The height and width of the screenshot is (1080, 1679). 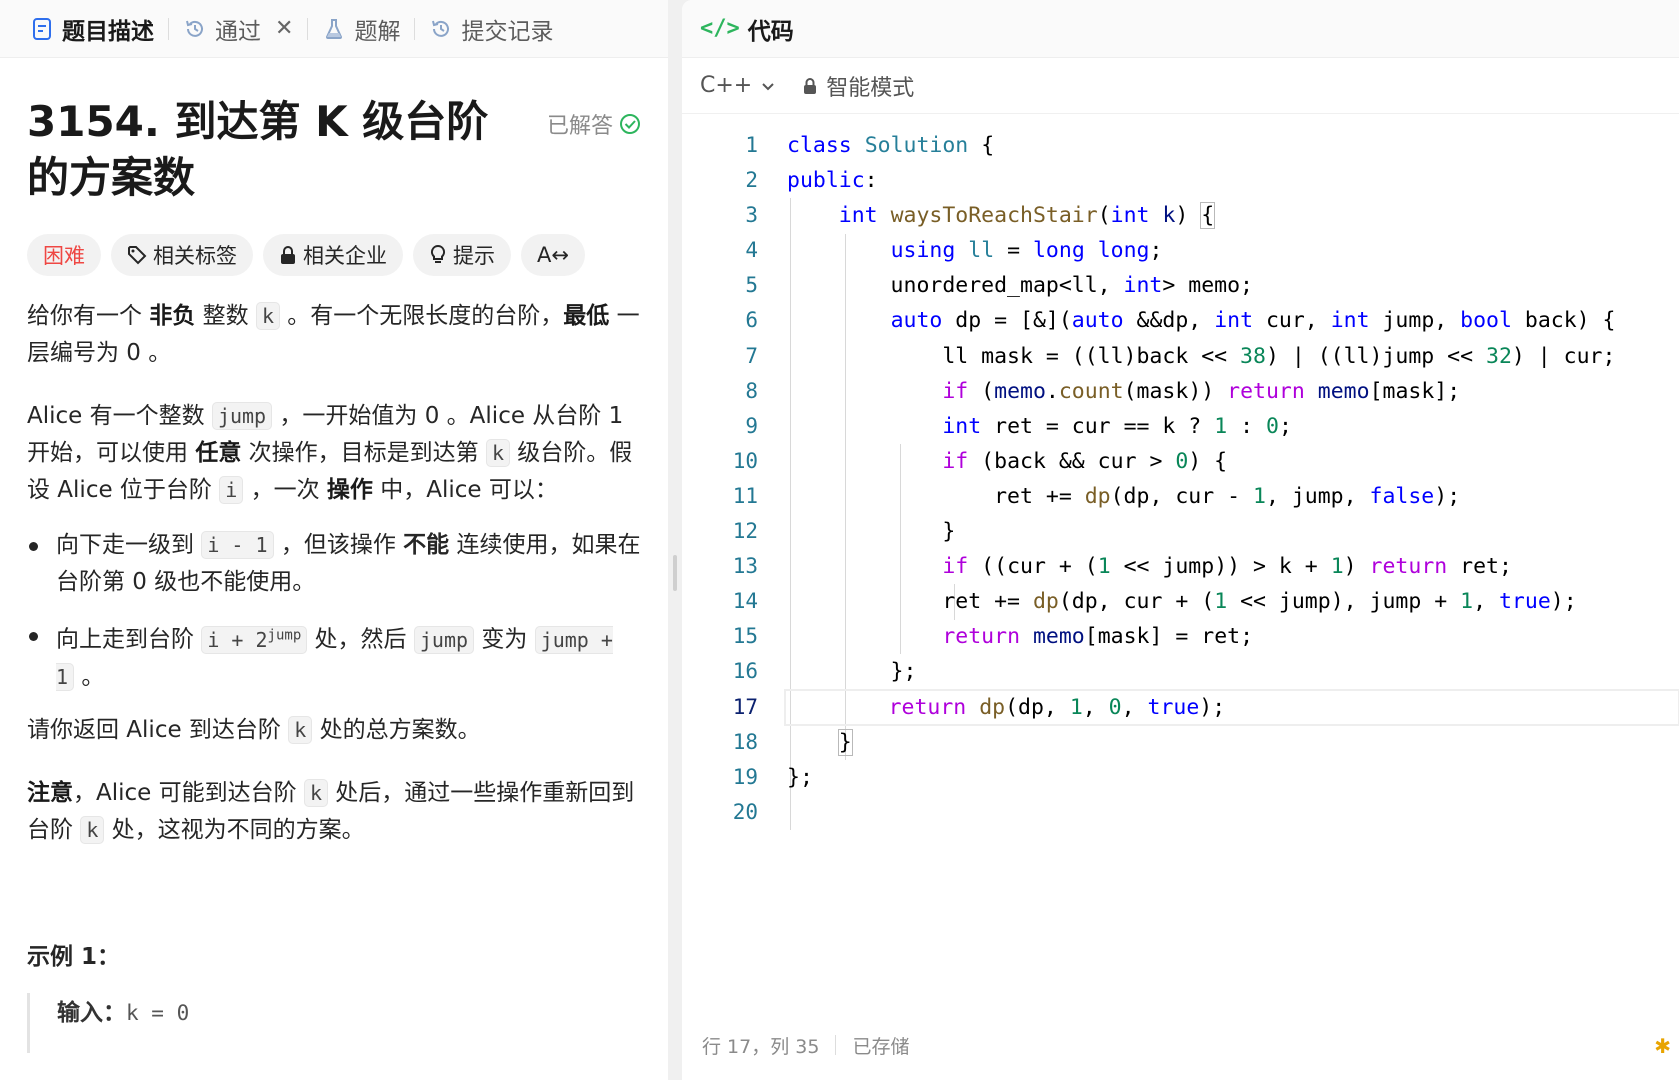 What do you see at coordinates (465, 490) in the screenshot?
I see `text: 中，Alice 可以：` at bounding box center [465, 490].